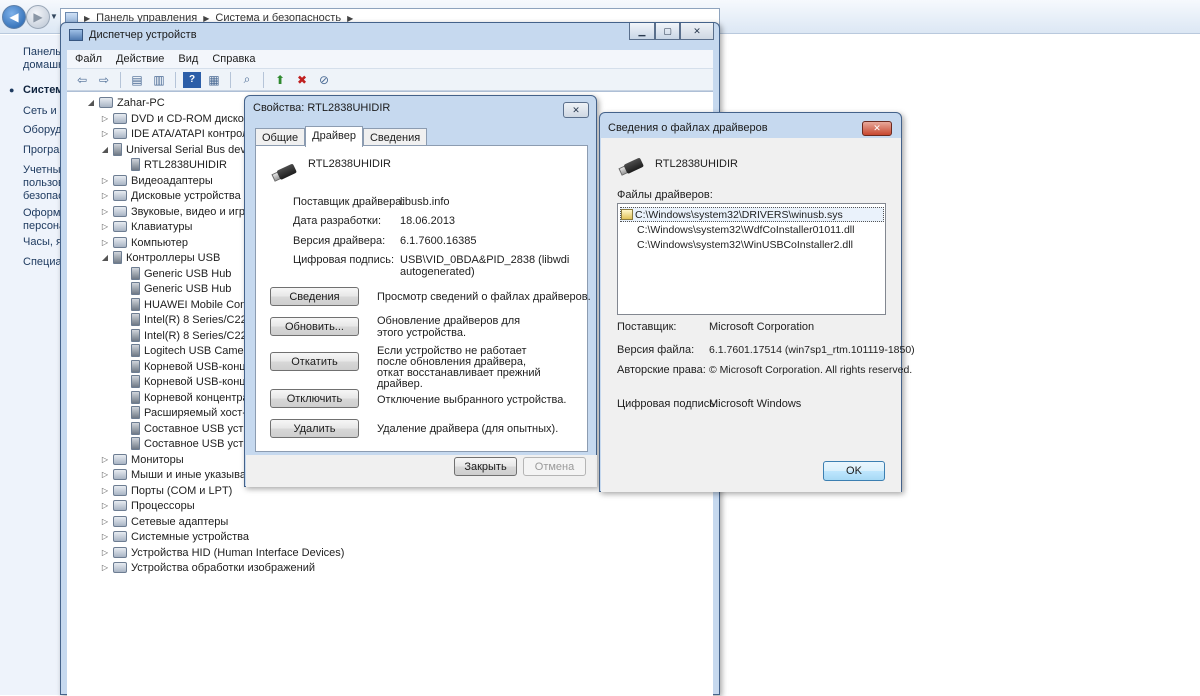  I want to click on disable-device-button: Отключить, so click(314, 398).